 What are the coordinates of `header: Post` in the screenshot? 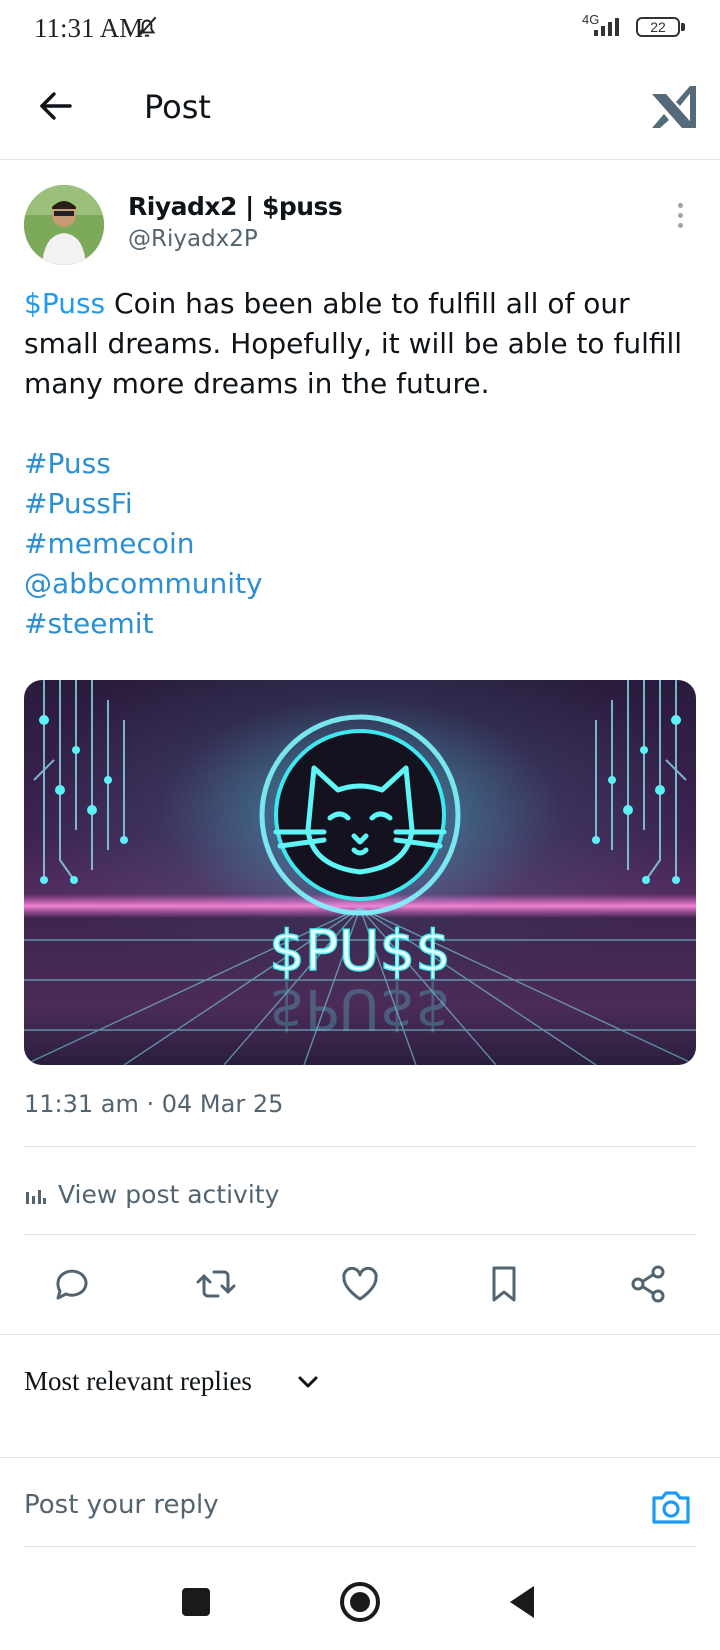 It's located at (360, 110).